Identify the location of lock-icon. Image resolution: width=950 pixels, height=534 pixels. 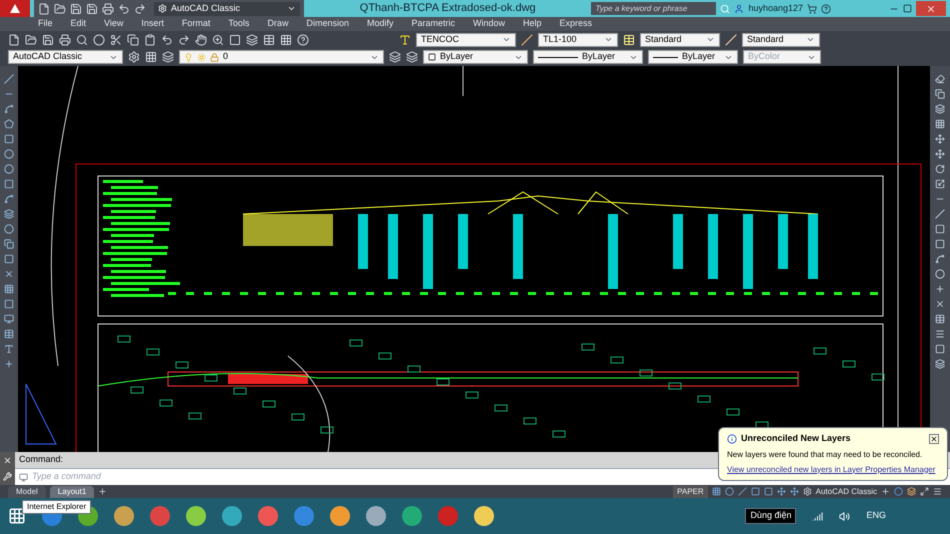
(214, 57).